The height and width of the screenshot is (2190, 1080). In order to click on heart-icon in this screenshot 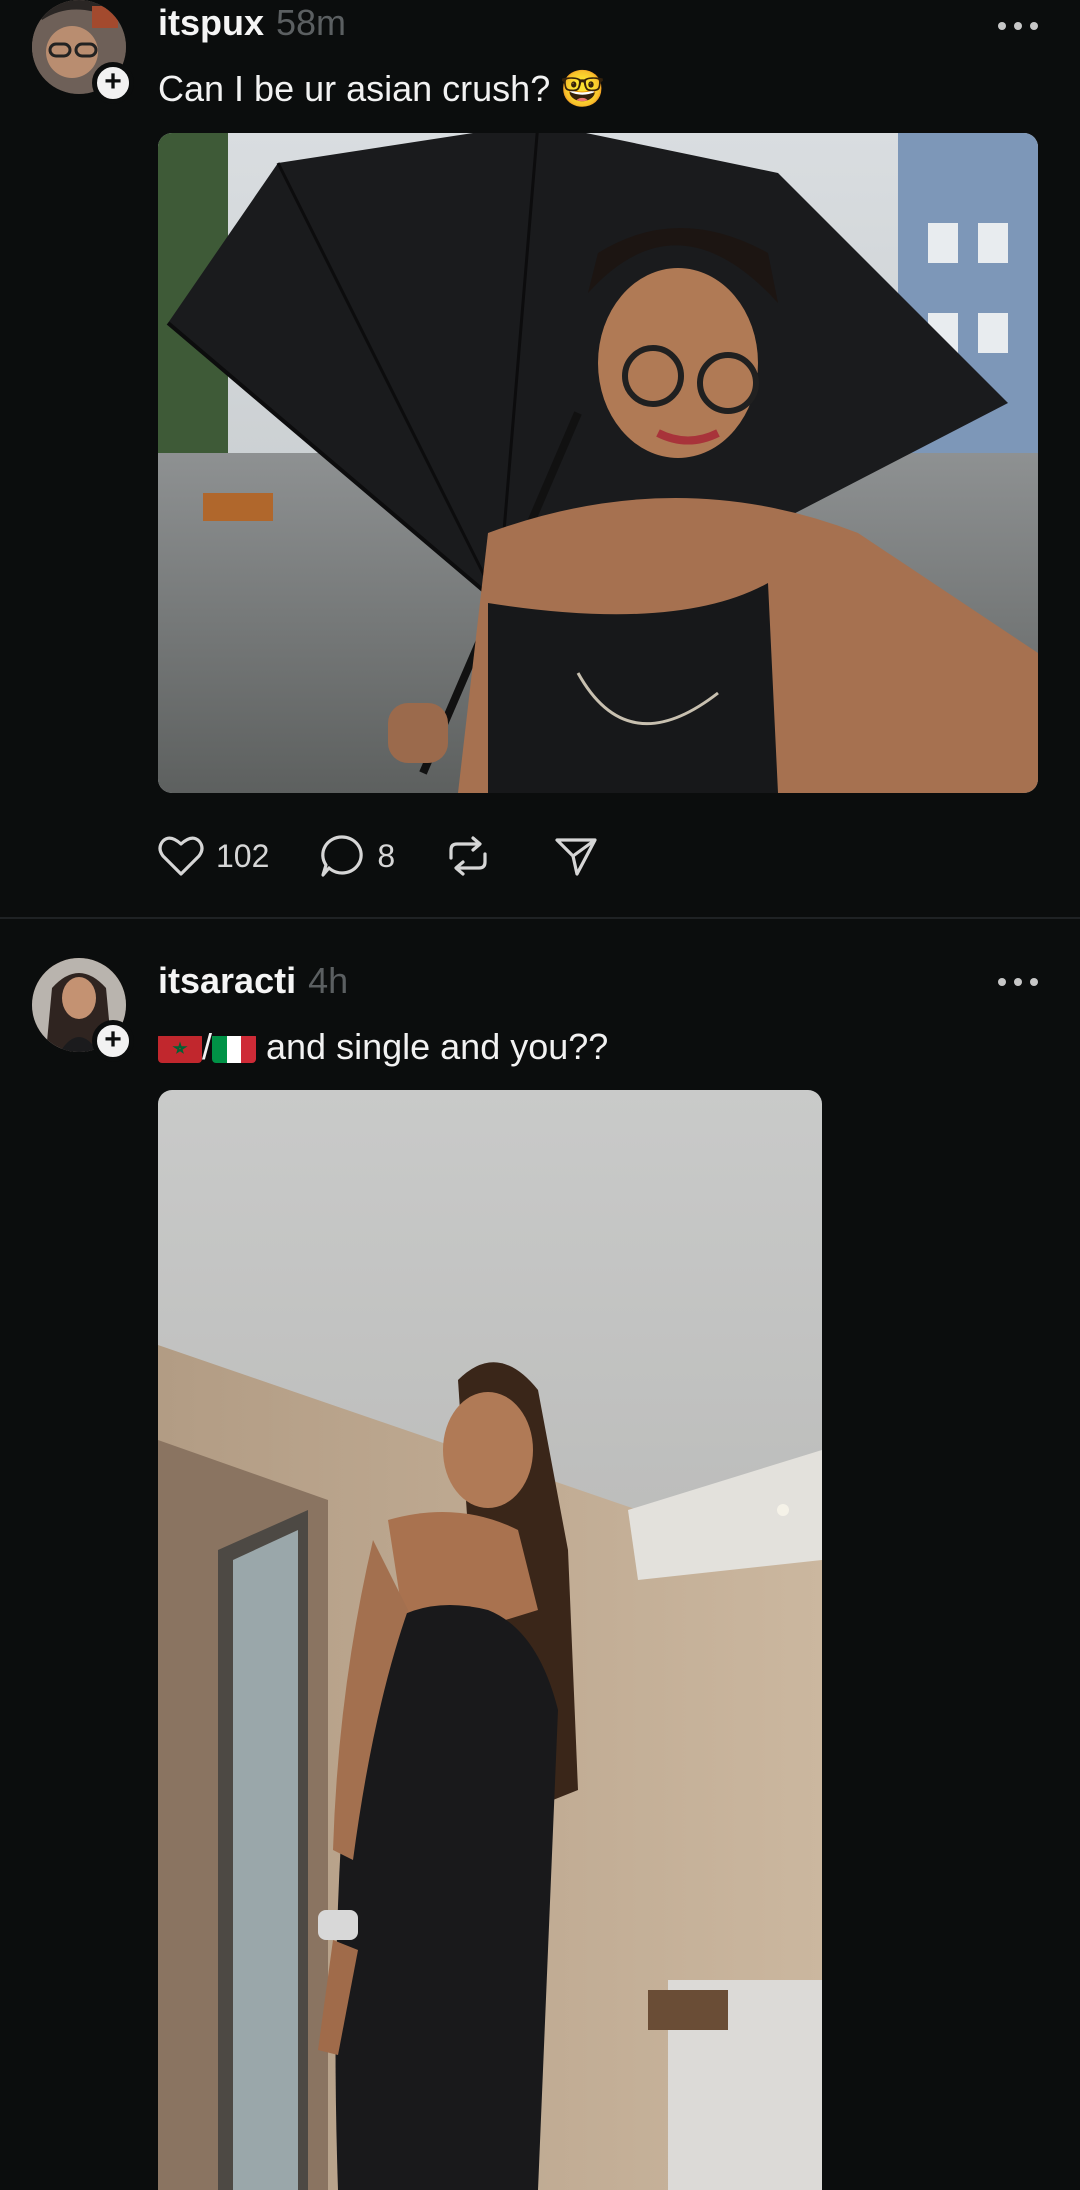, I will do `click(181, 856)`.